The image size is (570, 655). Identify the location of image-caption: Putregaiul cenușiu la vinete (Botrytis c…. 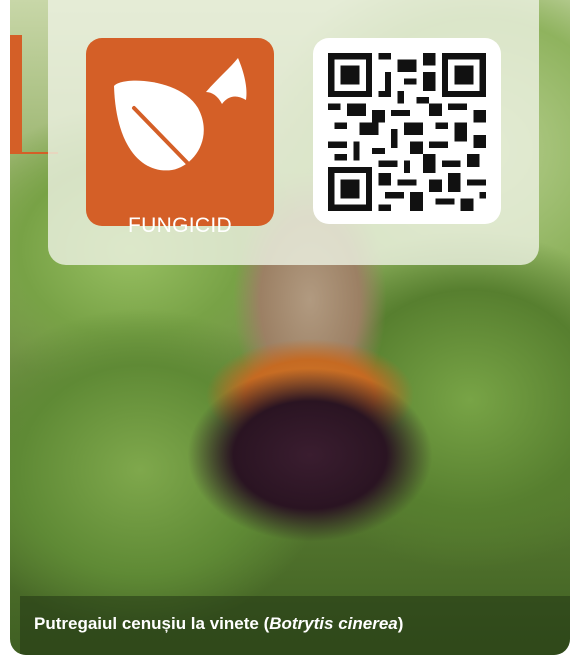
(218, 624).